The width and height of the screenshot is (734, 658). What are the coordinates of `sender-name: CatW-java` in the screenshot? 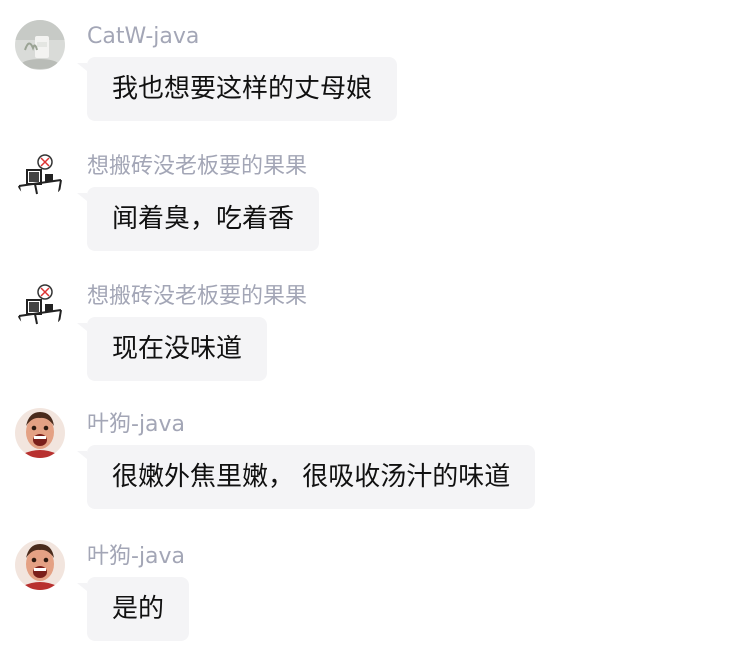 It's located at (143, 36).